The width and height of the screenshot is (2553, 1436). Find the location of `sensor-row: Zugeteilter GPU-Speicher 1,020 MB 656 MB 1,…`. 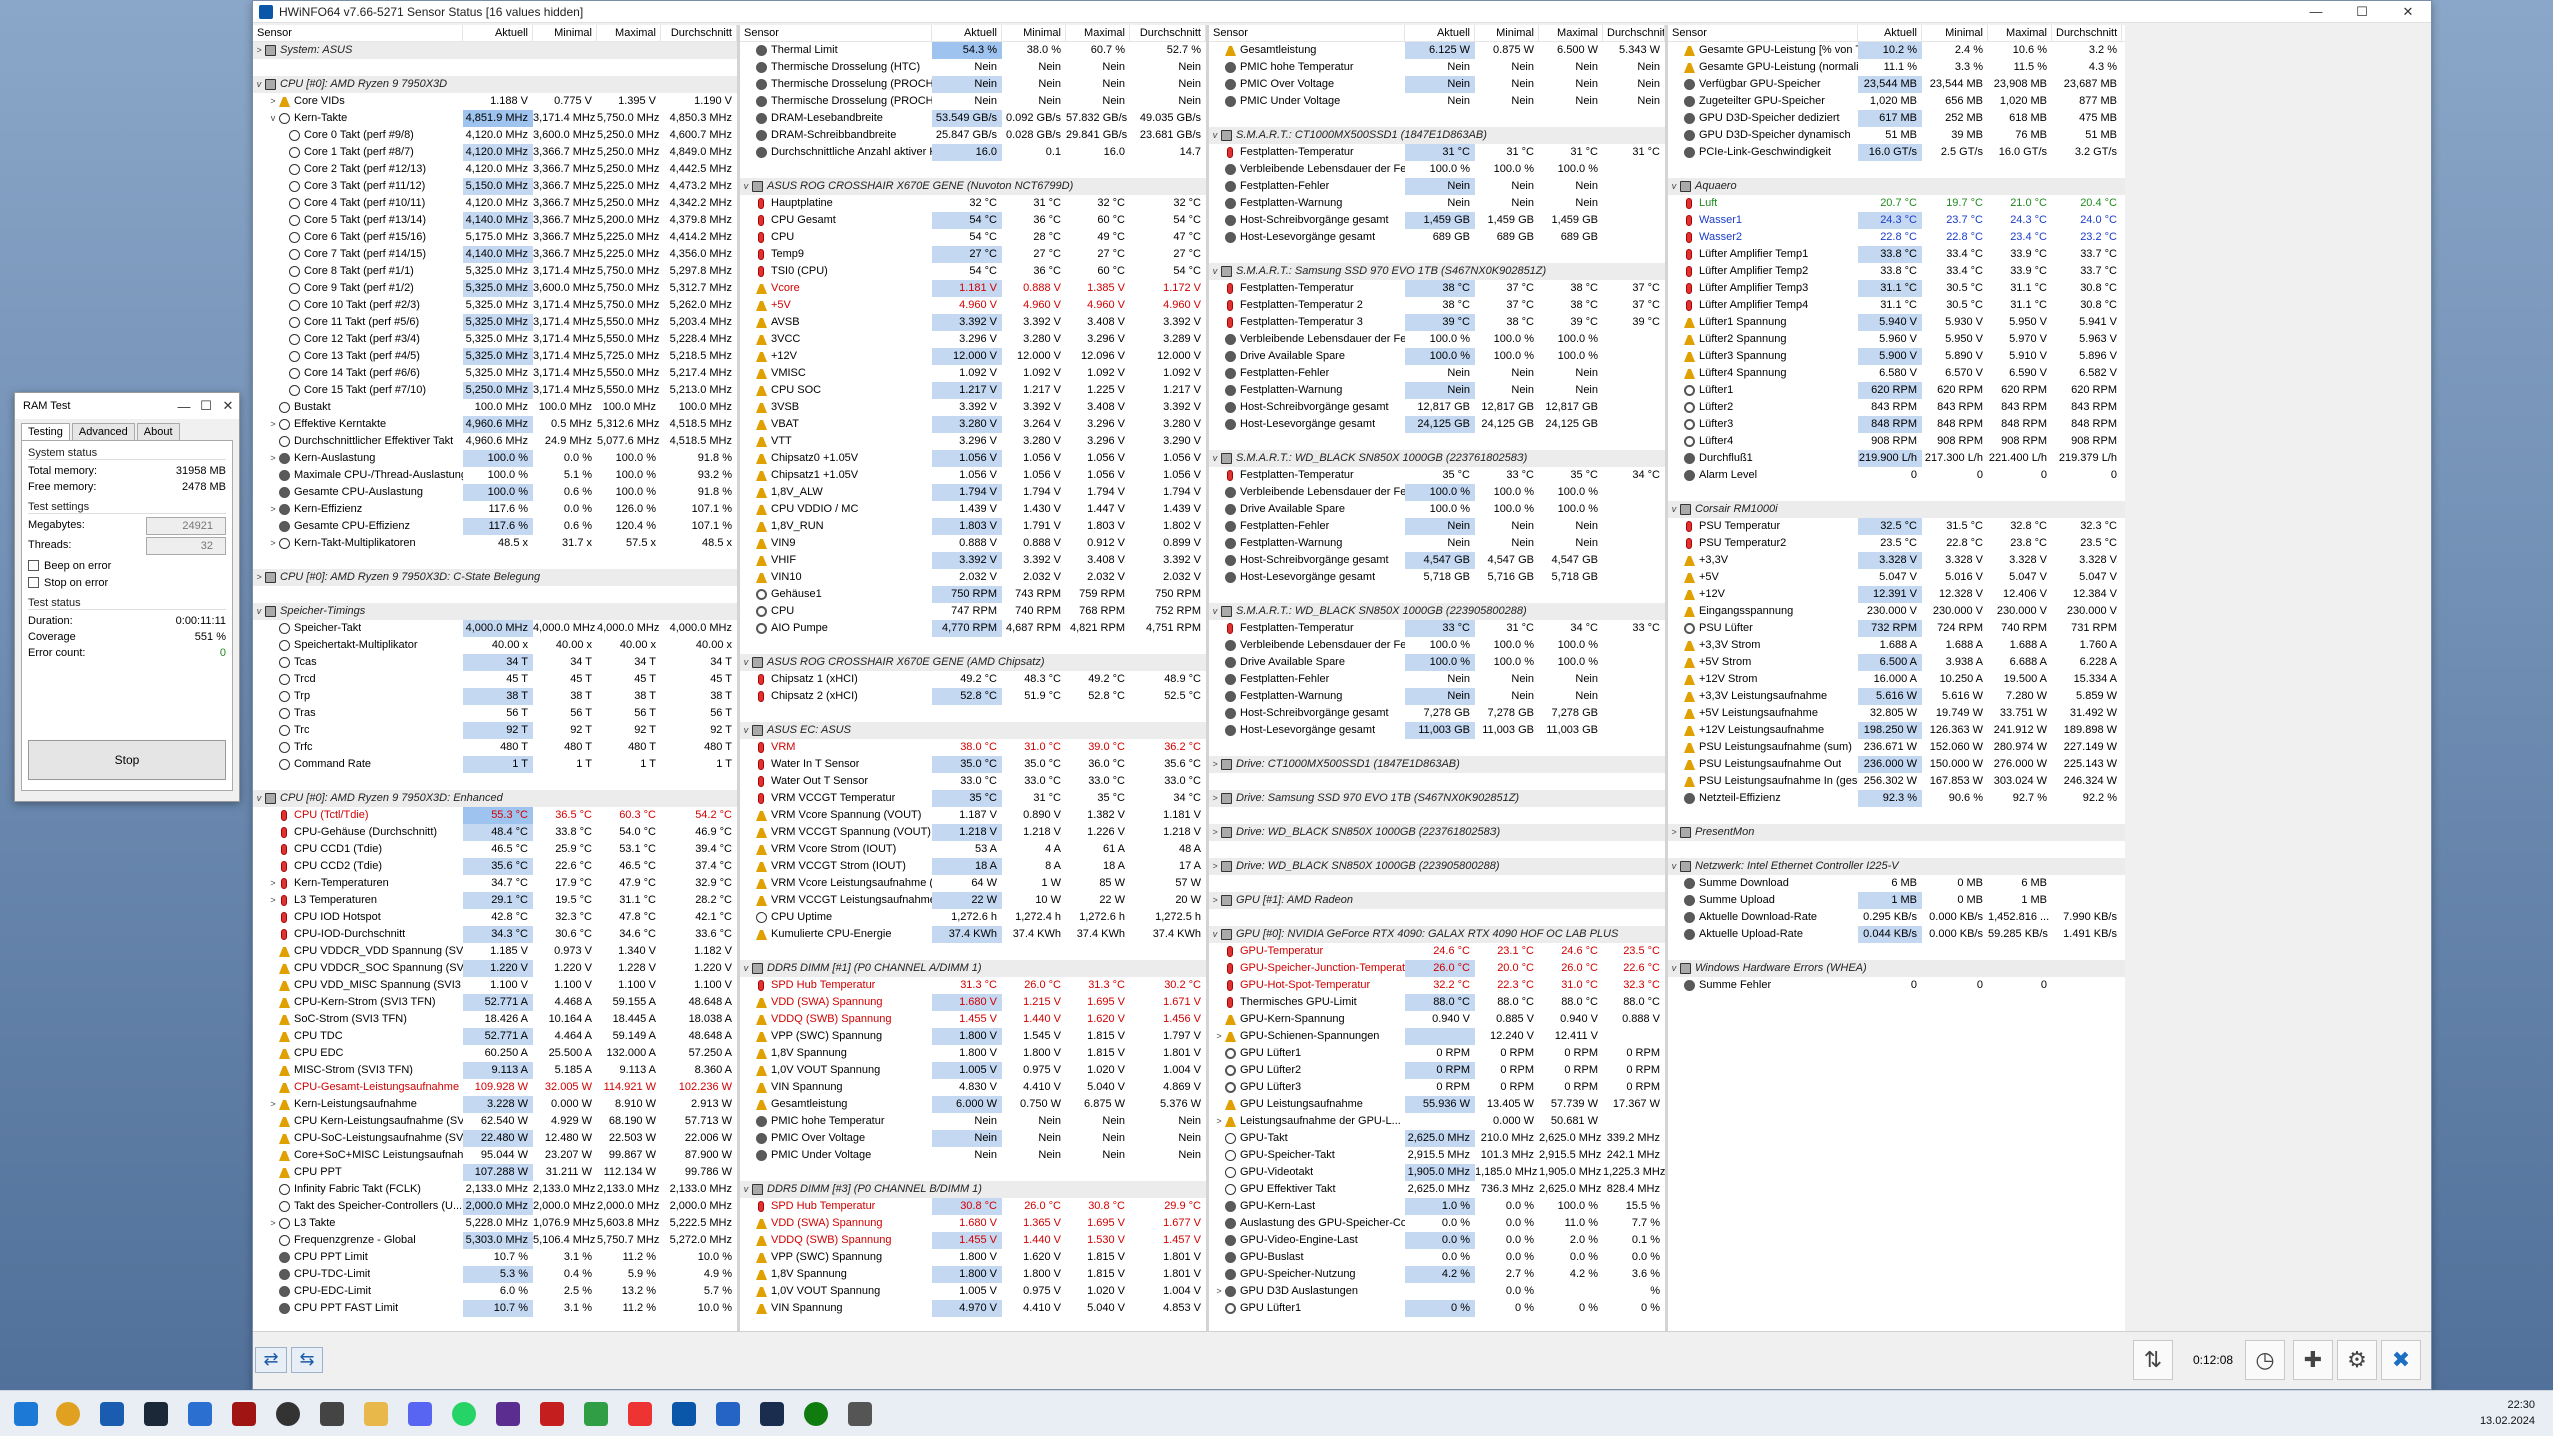

sensor-row: Zugeteilter GPU-Speicher 1,020 MB 656 MB 1,… is located at coordinates (1896, 101).